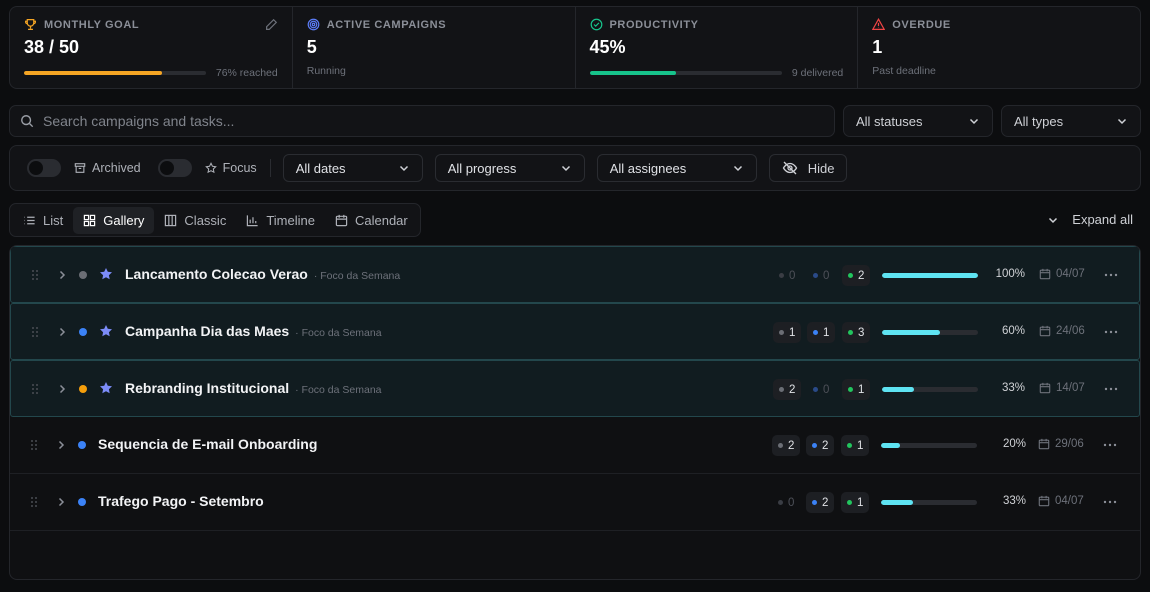 The width and height of the screenshot is (1150, 592). I want to click on tab-calendar: Calendar, so click(371, 220).